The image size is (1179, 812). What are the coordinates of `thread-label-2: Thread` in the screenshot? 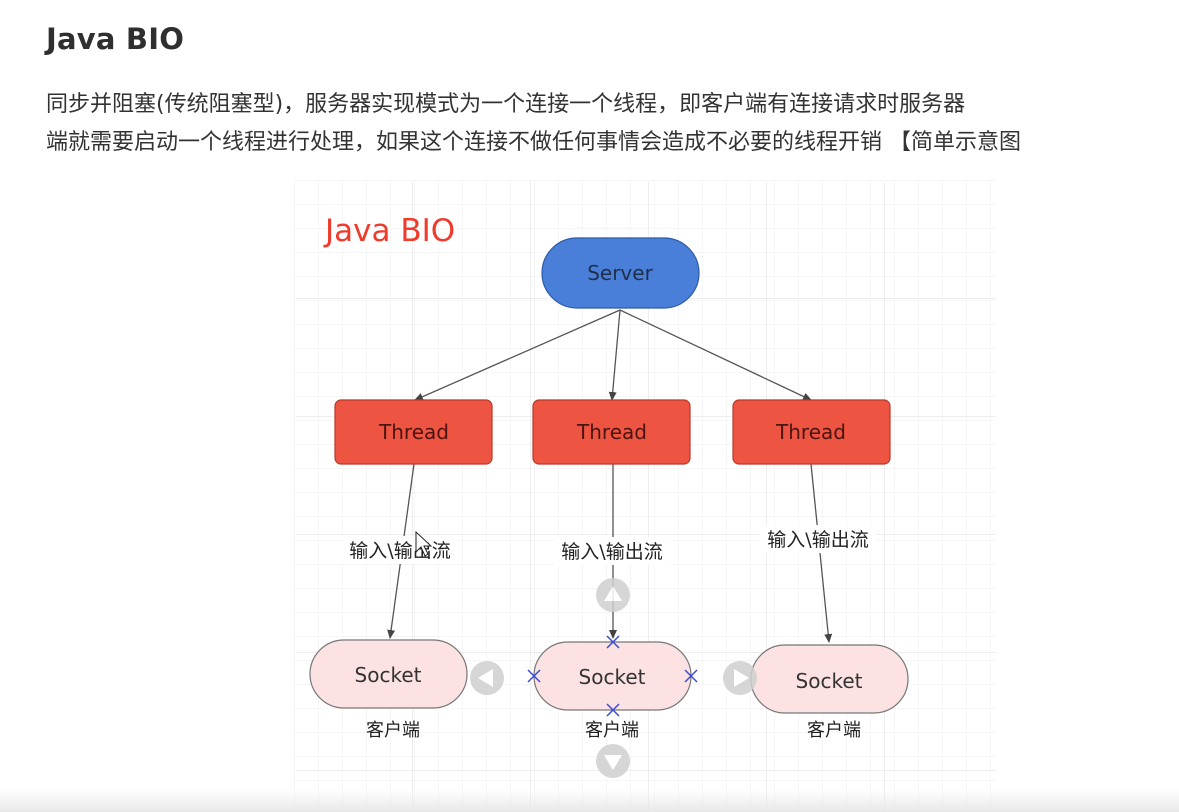 It's located at (611, 432).